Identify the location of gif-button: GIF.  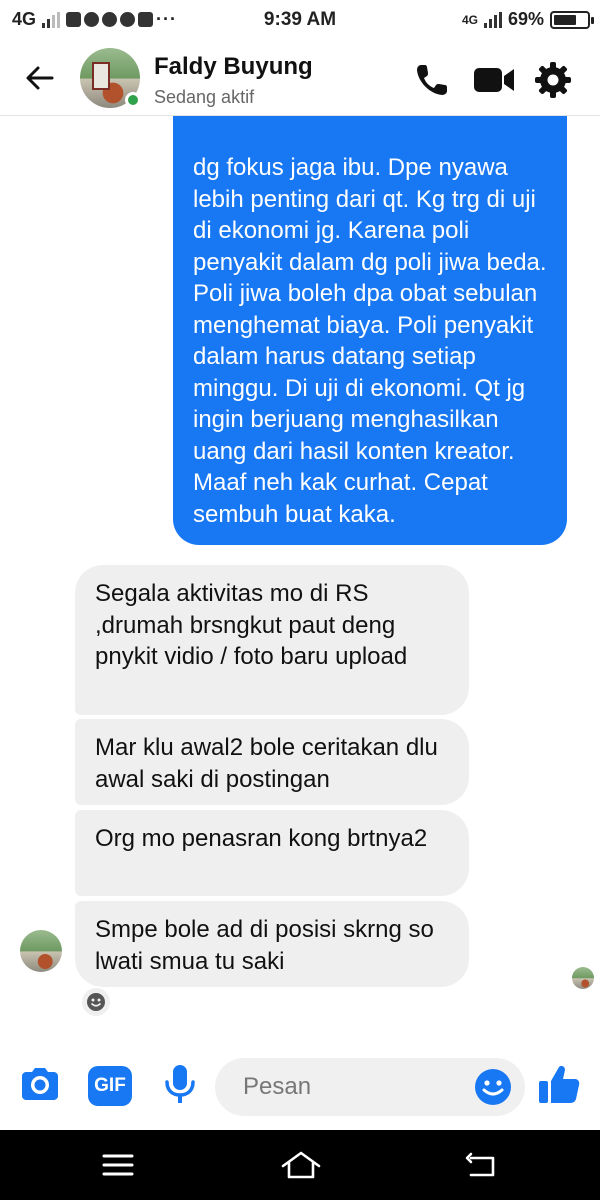
(110, 1086).